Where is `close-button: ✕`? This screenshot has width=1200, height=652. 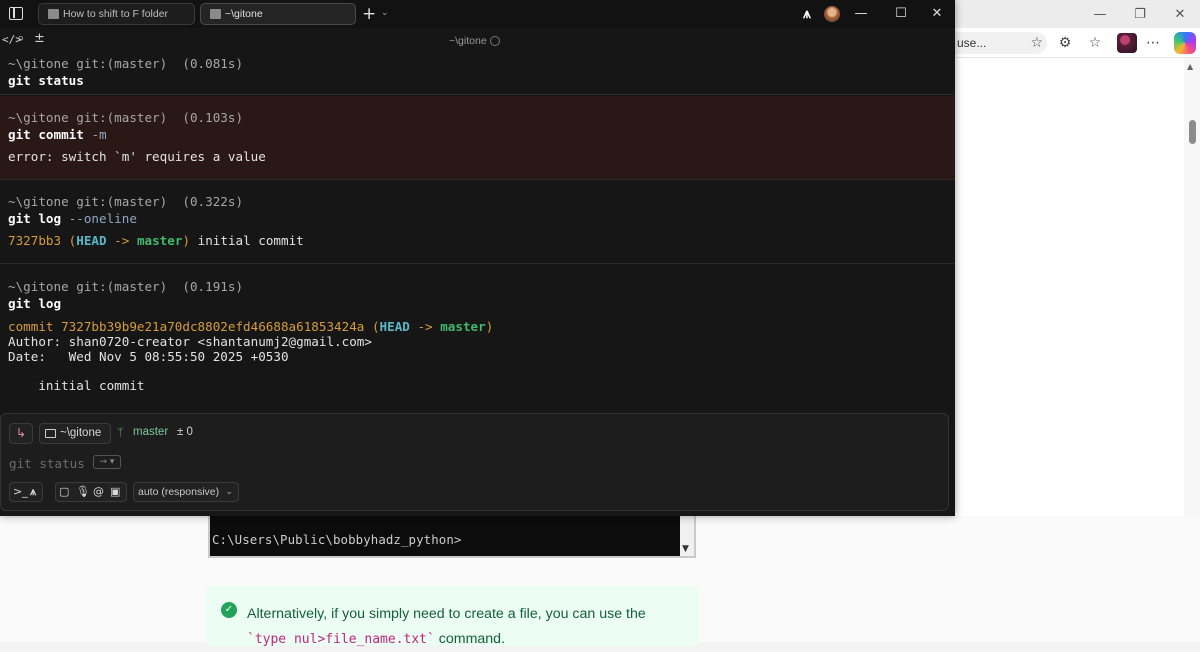 close-button: ✕ is located at coordinates (937, 14).